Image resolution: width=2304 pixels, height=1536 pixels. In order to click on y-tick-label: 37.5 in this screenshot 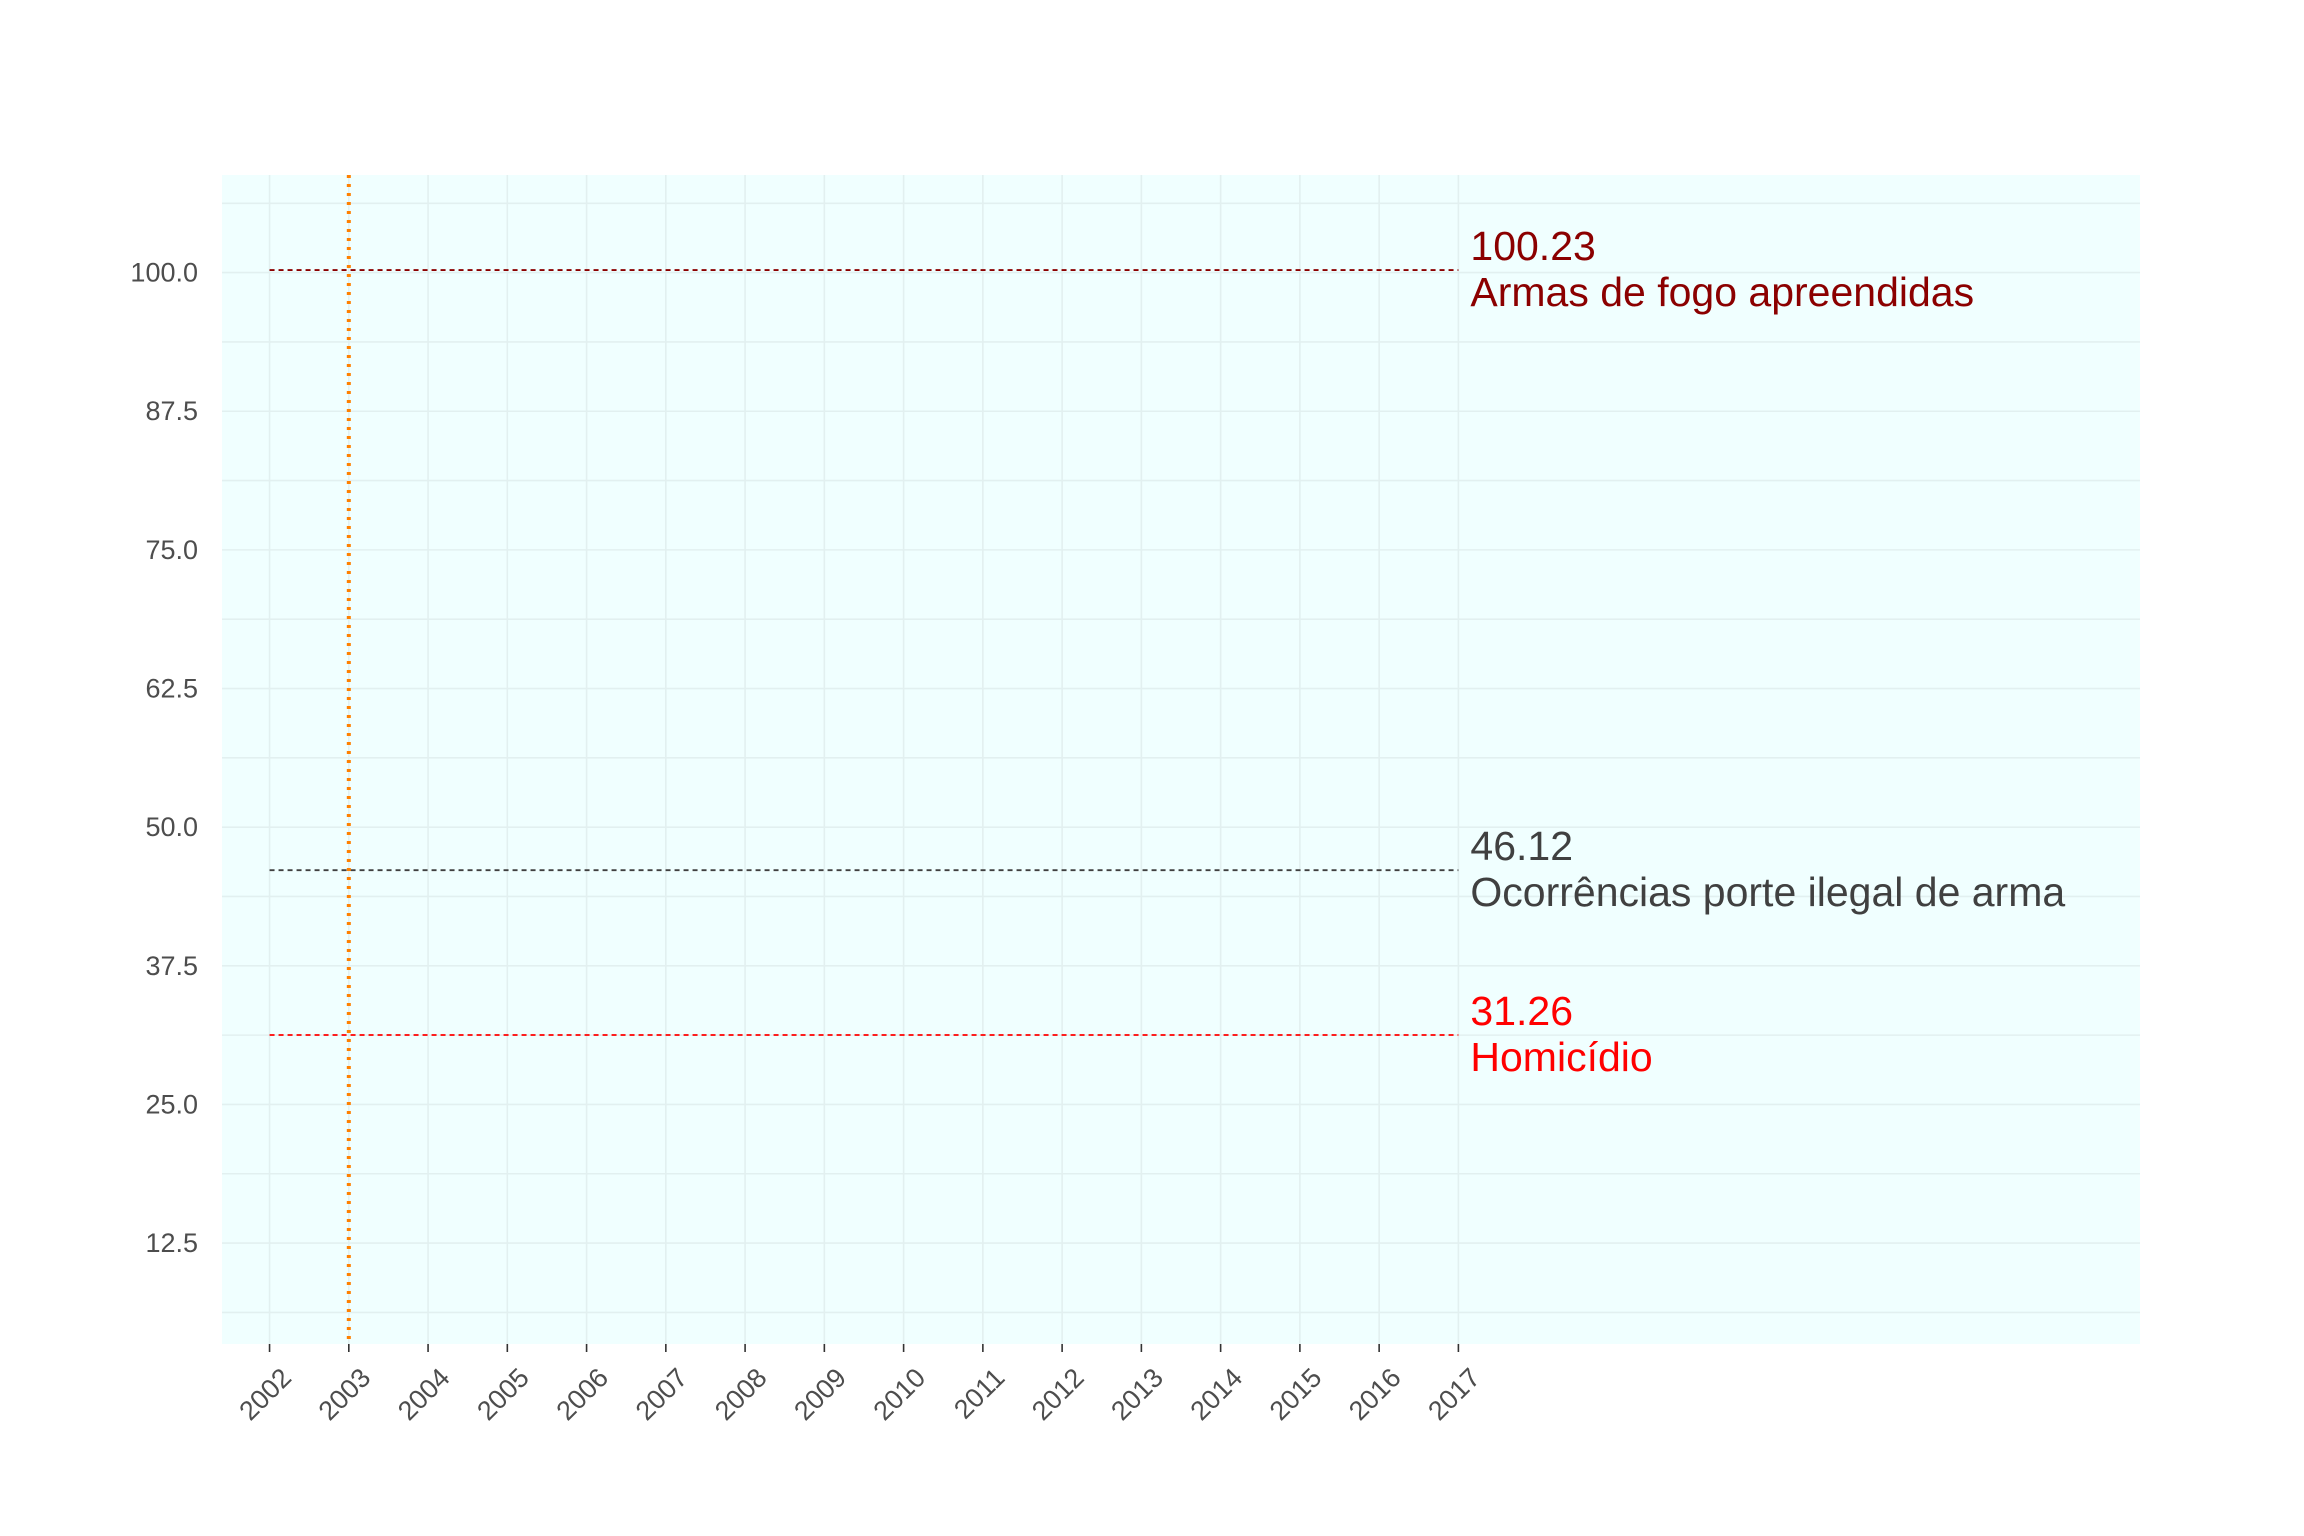, I will do `click(171, 966)`.